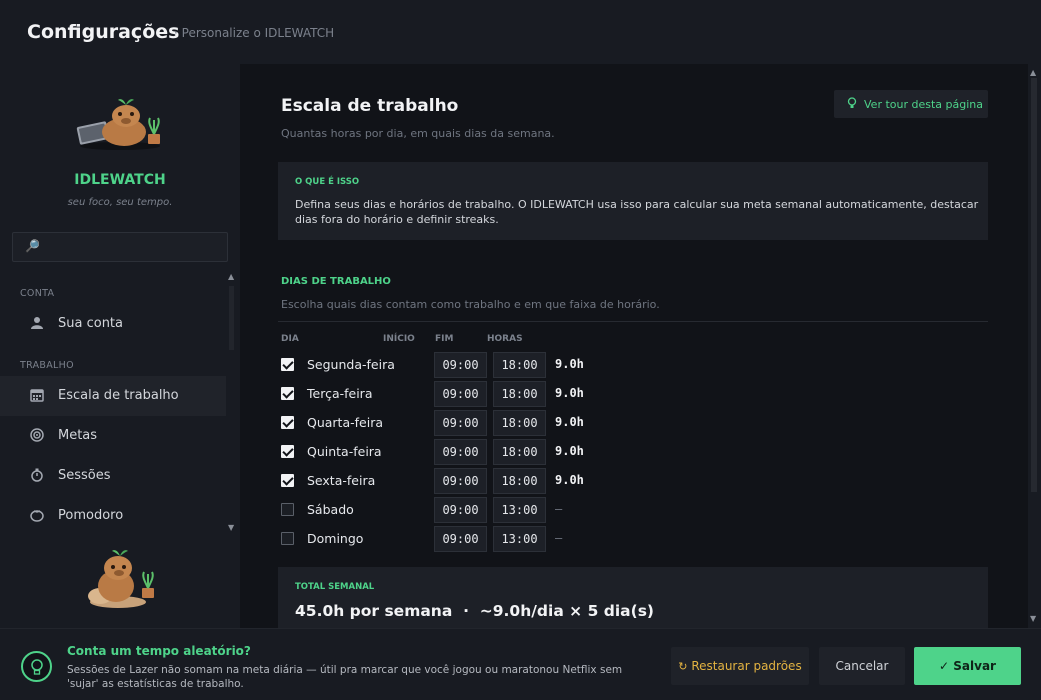  Describe the element at coordinates (341, 480) in the screenshot. I see `day-name: Sexta-feira` at that location.